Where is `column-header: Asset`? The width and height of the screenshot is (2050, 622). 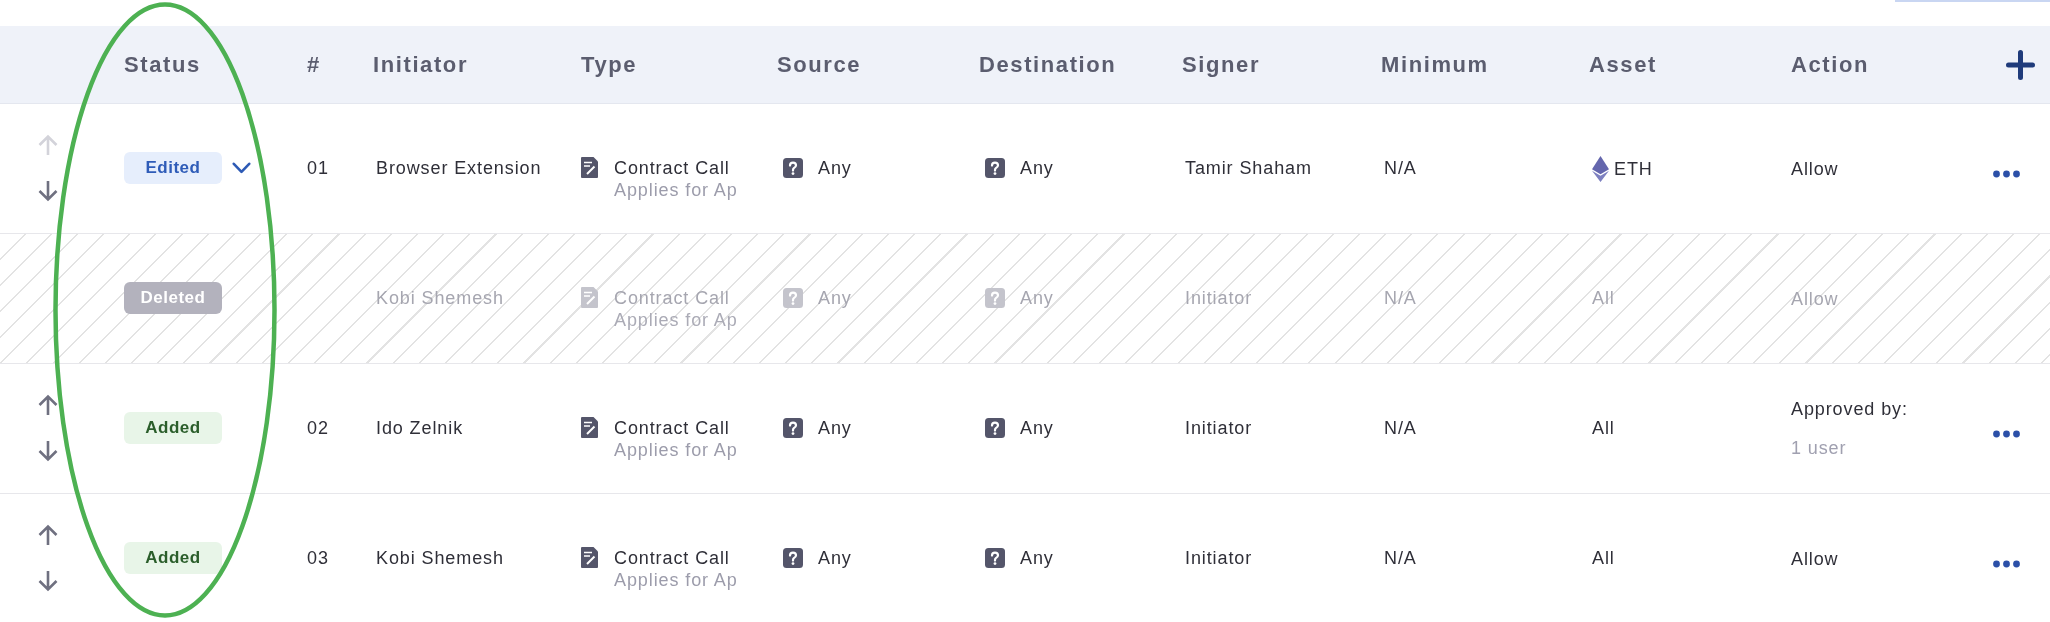 column-header: Asset is located at coordinates (1623, 64).